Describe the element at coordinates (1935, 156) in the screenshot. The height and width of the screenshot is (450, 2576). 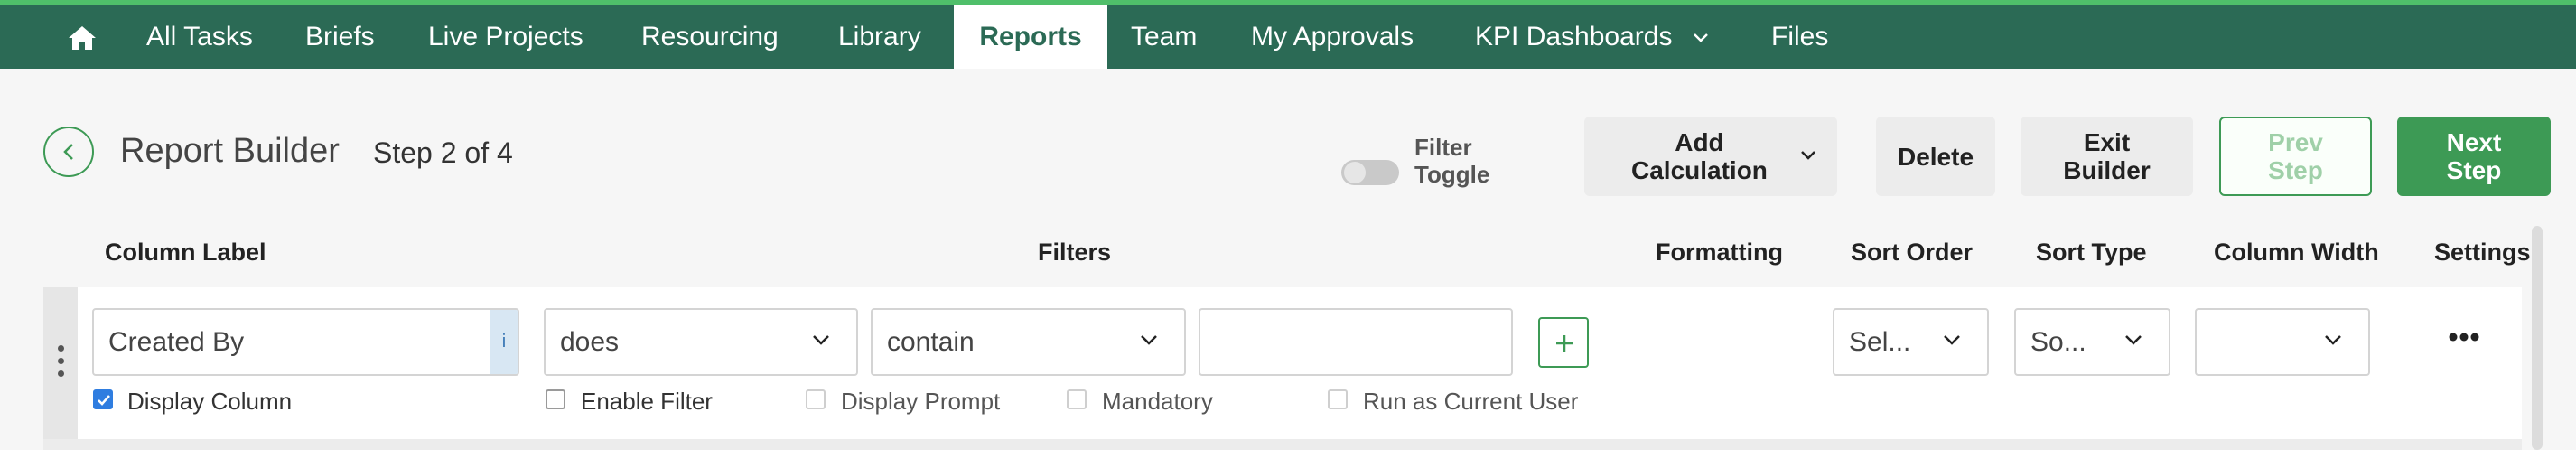
I see `delete-button: Delete` at that location.